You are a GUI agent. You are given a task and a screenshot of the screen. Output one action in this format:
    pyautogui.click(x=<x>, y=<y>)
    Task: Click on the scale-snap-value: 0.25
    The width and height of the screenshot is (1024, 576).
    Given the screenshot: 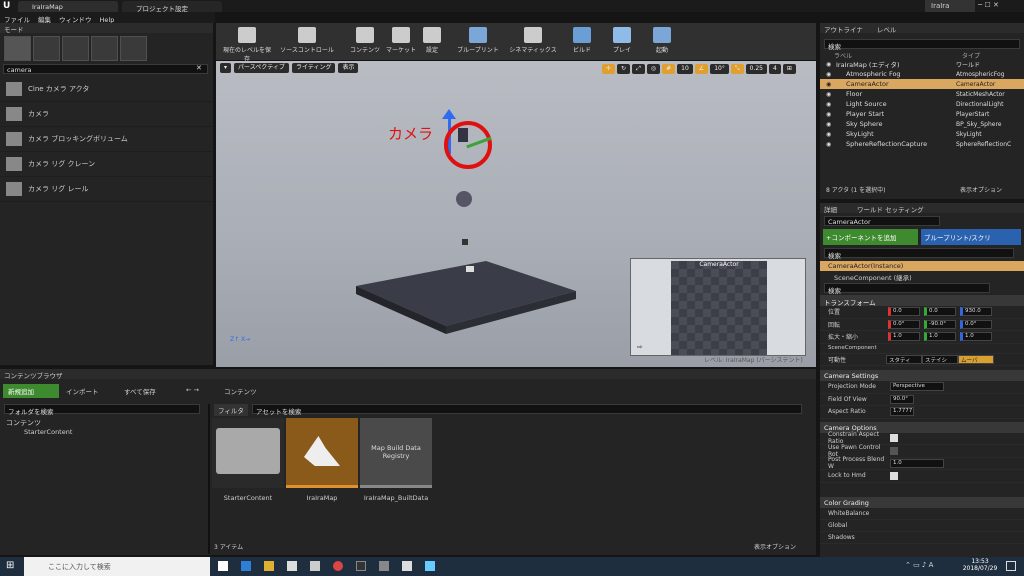 What is the action you would take?
    pyautogui.click(x=756, y=69)
    